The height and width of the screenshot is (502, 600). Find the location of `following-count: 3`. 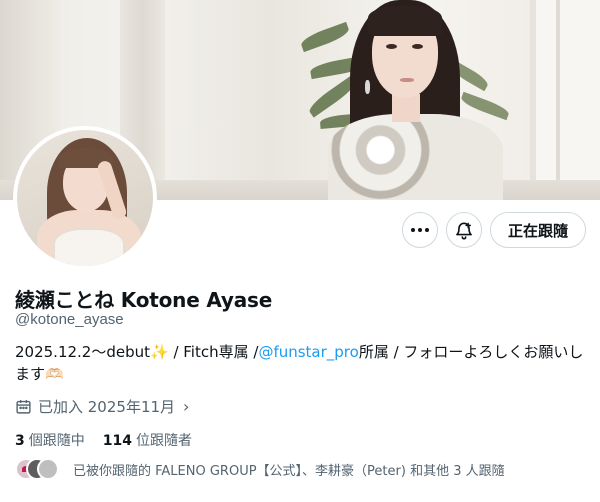

following-count: 3 is located at coordinates (20, 441).